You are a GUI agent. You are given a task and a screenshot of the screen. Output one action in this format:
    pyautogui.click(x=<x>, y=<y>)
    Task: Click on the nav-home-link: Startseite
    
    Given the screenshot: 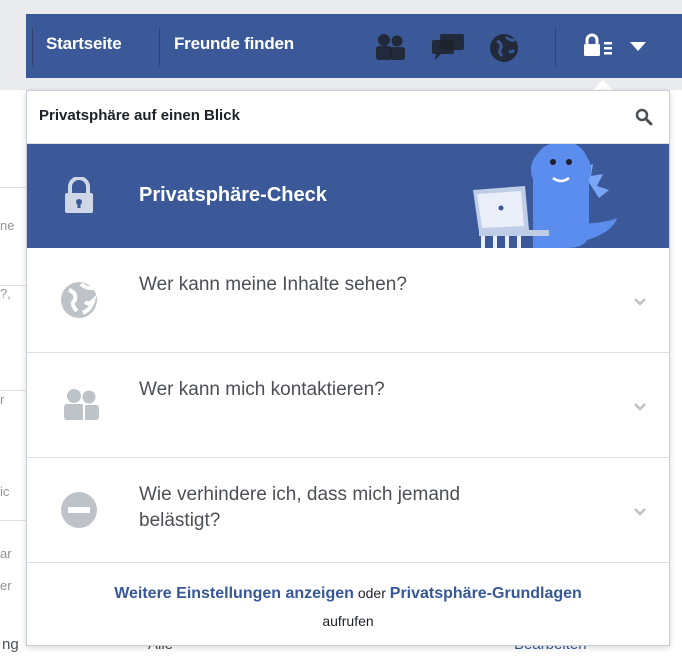 What is the action you would take?
    pyautogui.click(x=84, y=44)
    